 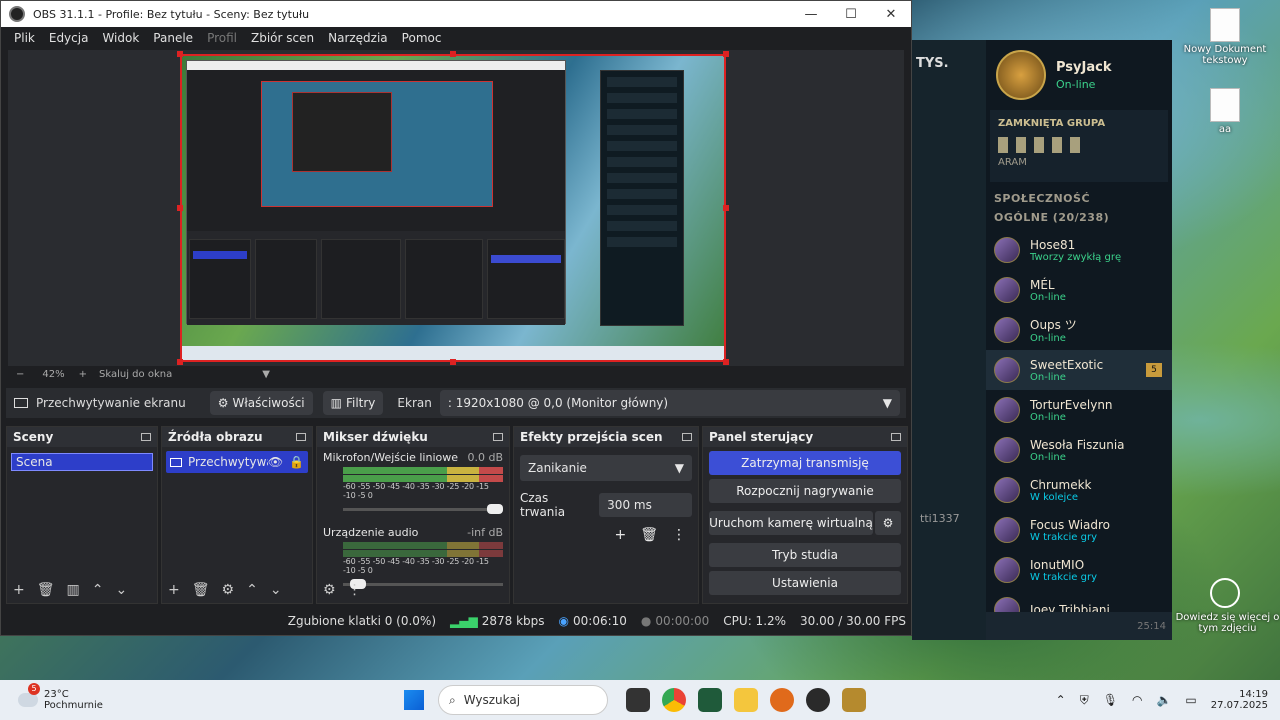 I want to click on minimize-icon: —, so click(x=811, y=14).